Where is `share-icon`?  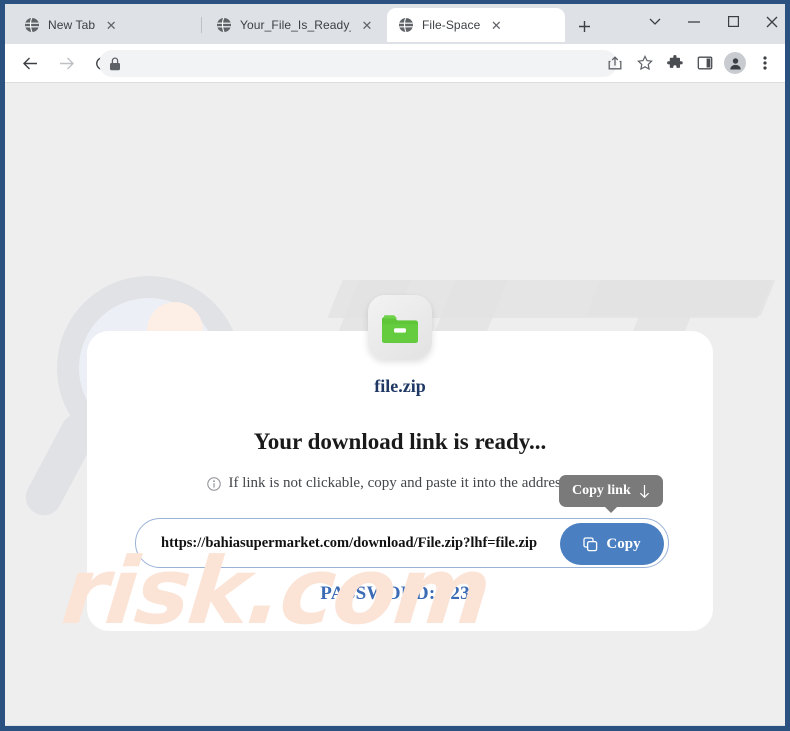 share-icon is located at coordinates (615, 63).